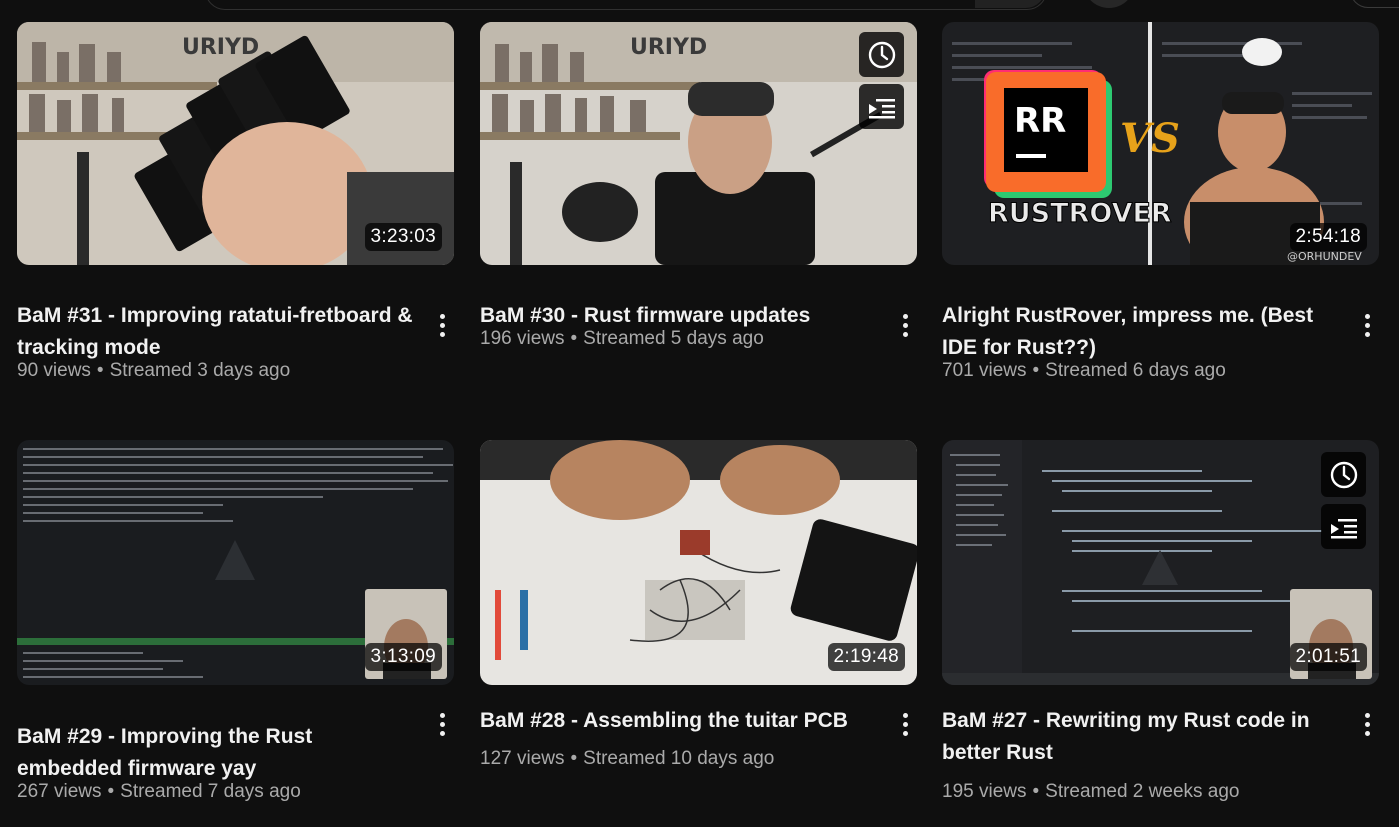 The width and height of the screenshot is (1399, 827). I want to click on stream-date: Streamed 10 days ago, so click(679, 758).